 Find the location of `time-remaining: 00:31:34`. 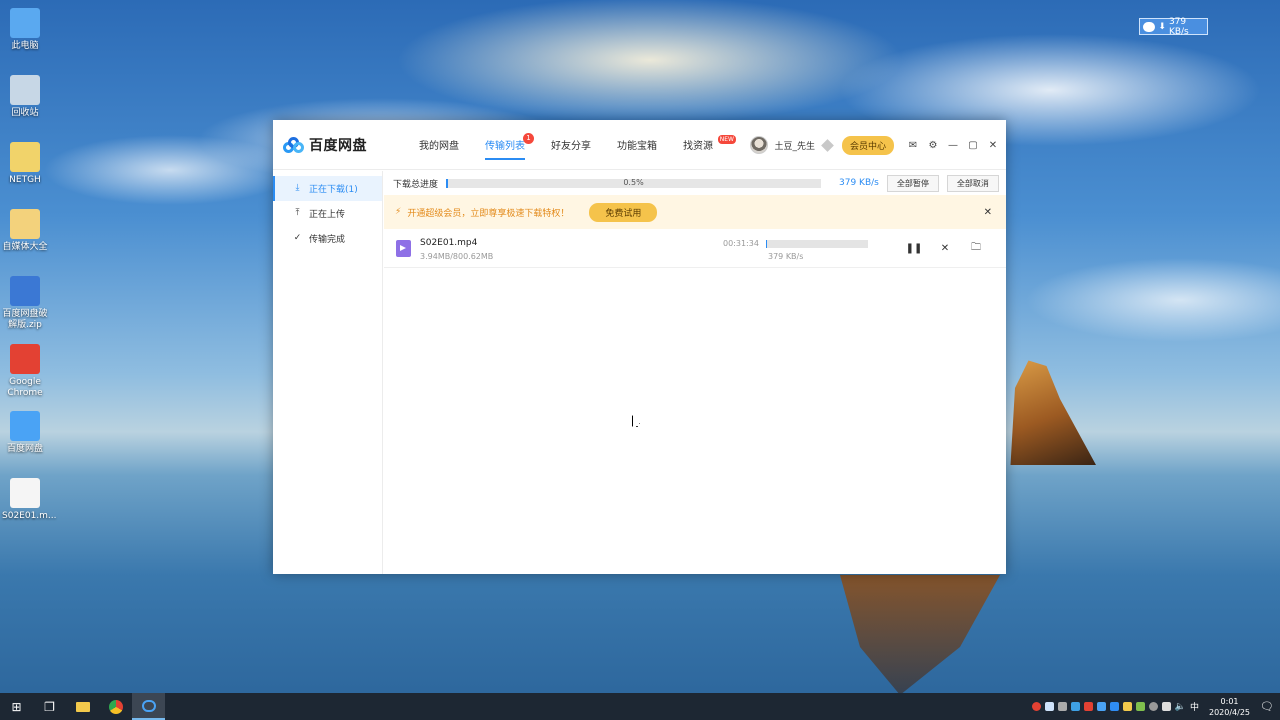

time-remaining: 00:31:34 is located at coordinates (741, 243).